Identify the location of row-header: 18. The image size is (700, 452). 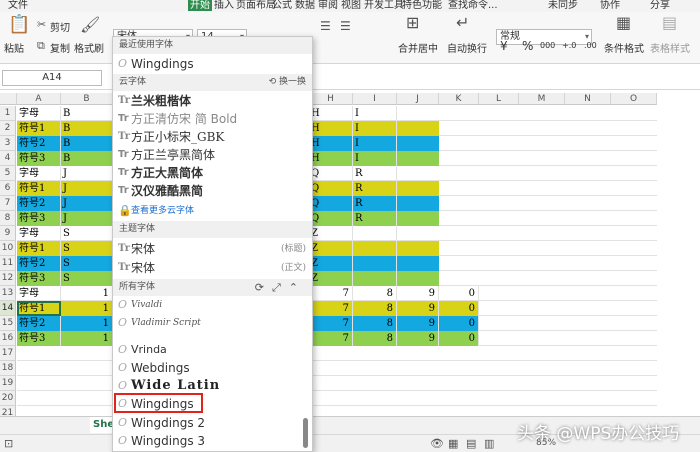
(8, 368).